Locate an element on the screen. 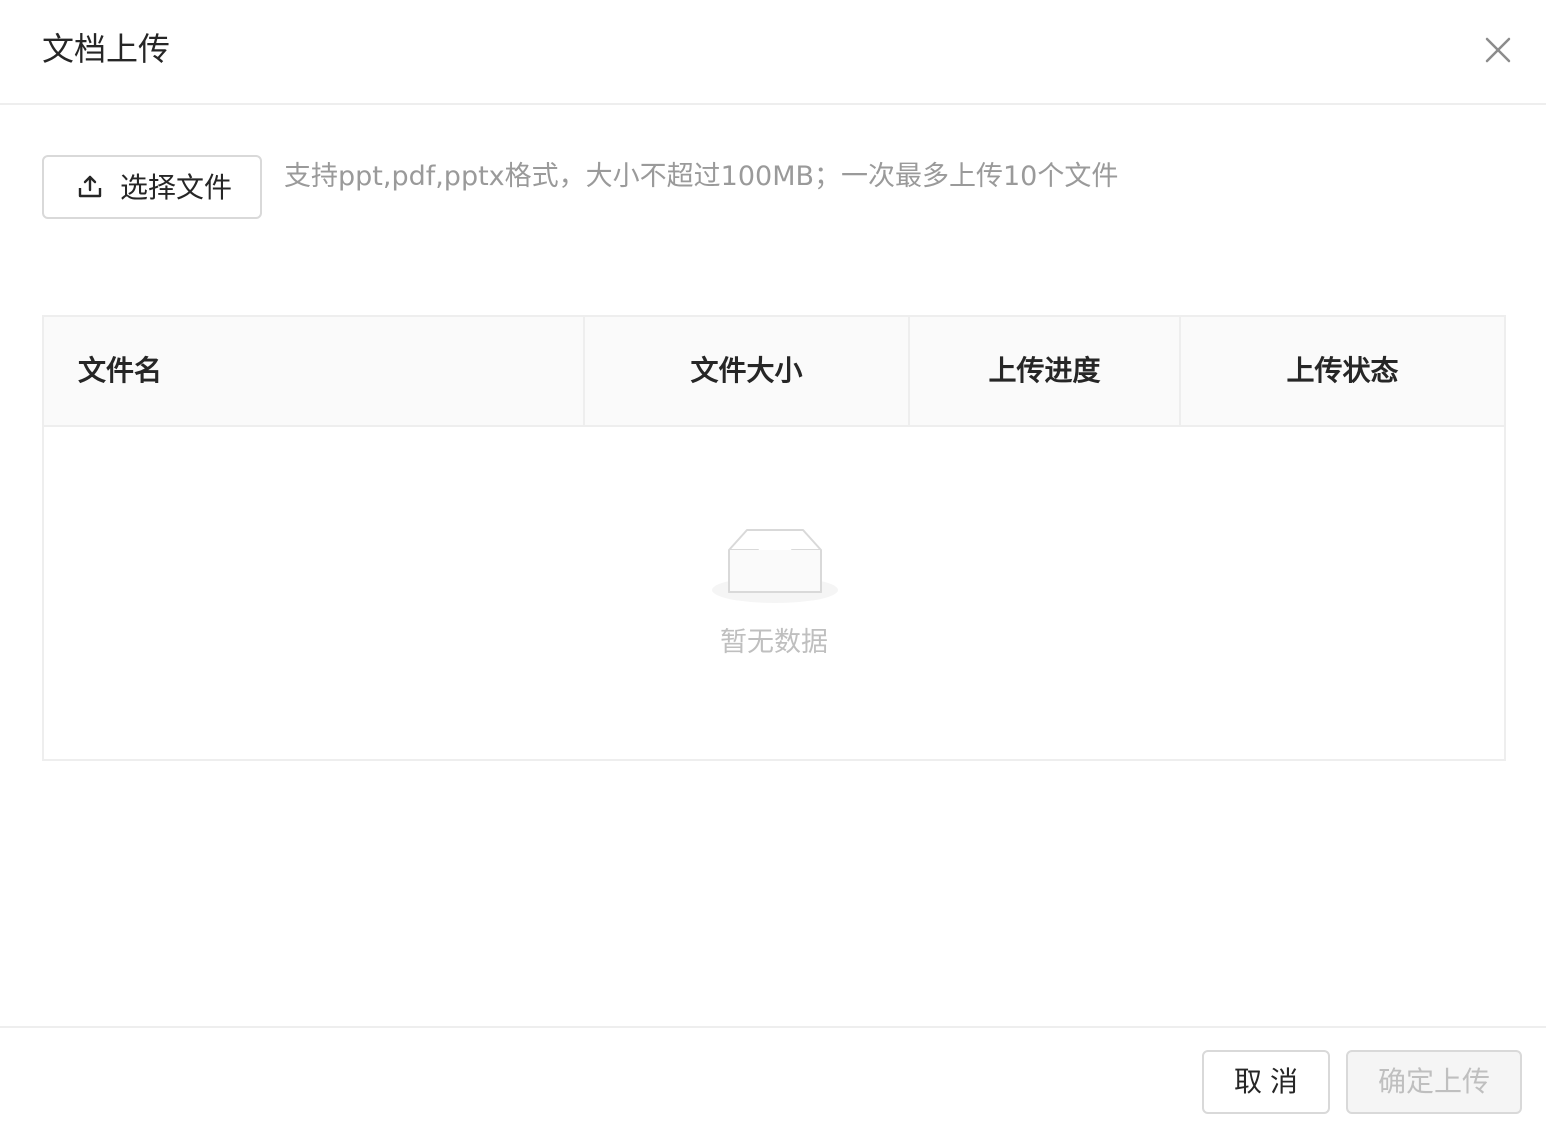 The height and width of the screenshot is (1132, 1546). close-button is located at coordinates (1498, 50).